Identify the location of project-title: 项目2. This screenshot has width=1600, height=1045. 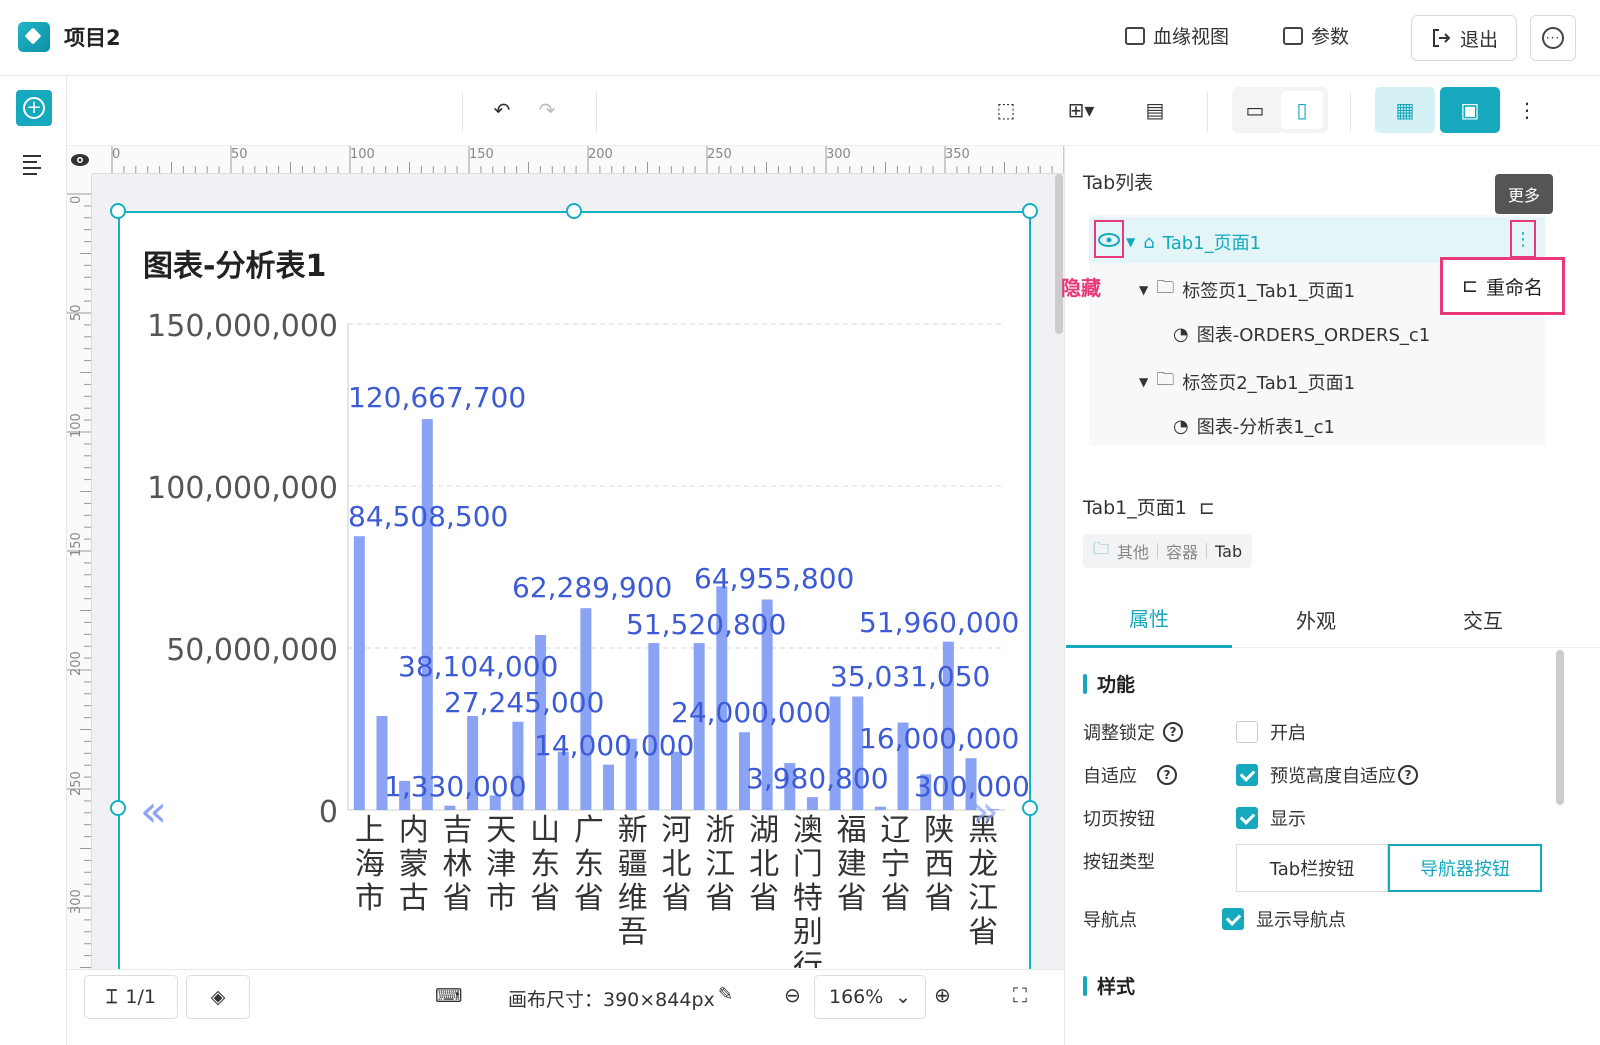
(92, 38).